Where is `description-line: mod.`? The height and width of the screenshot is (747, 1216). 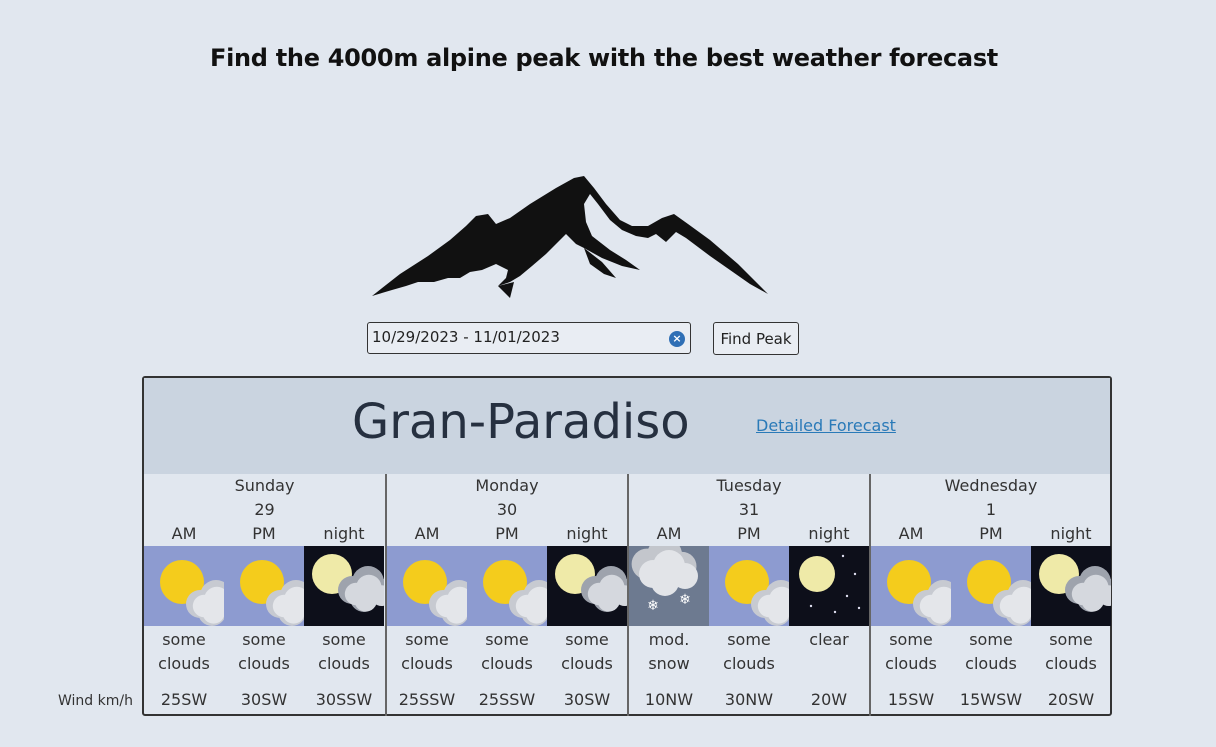 description-line: mod. is located at coordinates (669, 639).